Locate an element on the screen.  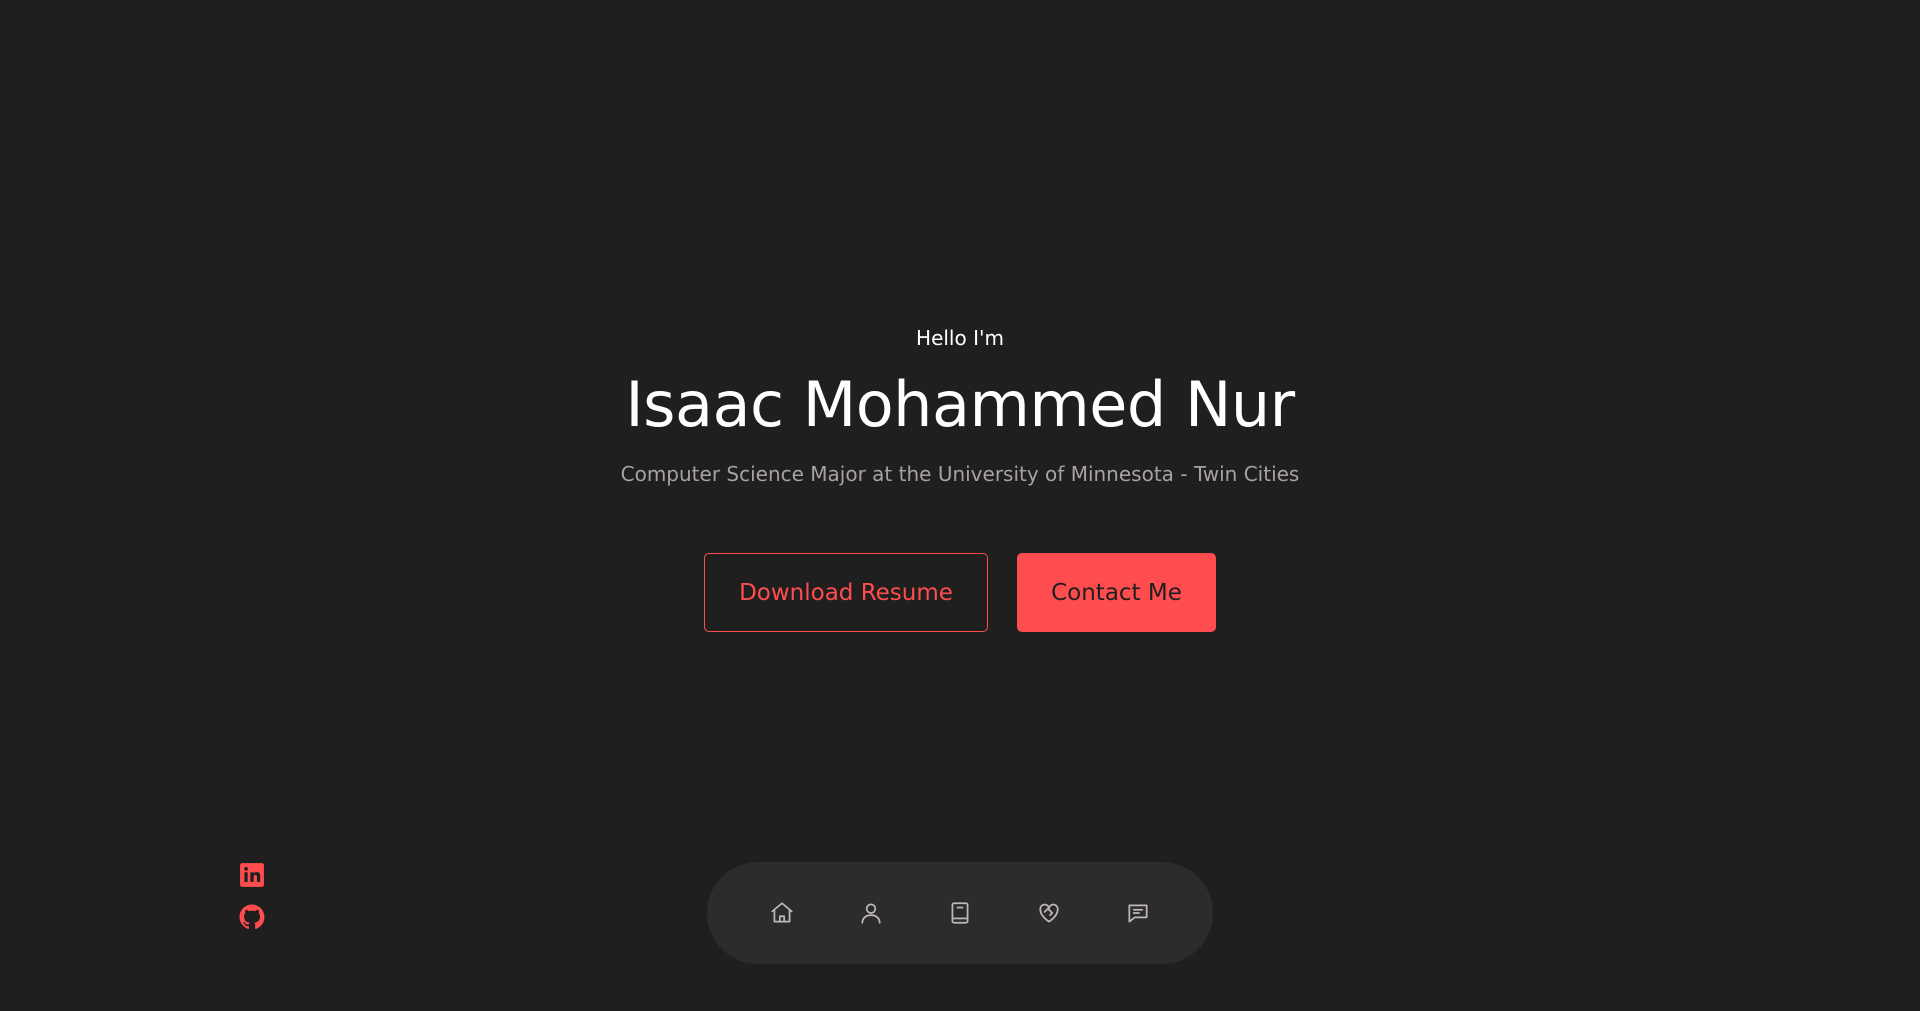
hero-buttons: Download Resume Contact Me is located at coordinates (960, 592).